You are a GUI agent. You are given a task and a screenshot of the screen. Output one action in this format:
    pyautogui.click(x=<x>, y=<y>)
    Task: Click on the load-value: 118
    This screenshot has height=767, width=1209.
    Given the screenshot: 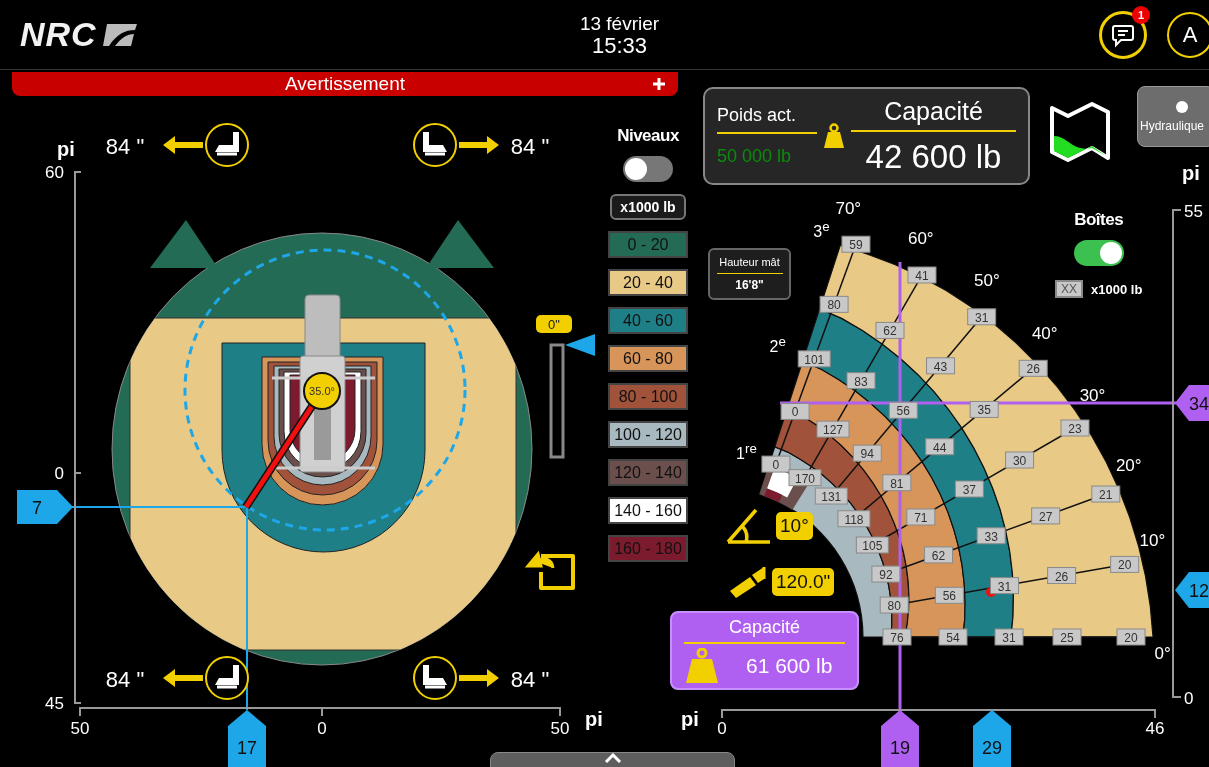 What is the action you would take?
    pyautogui.click(x=854, y=519)
    